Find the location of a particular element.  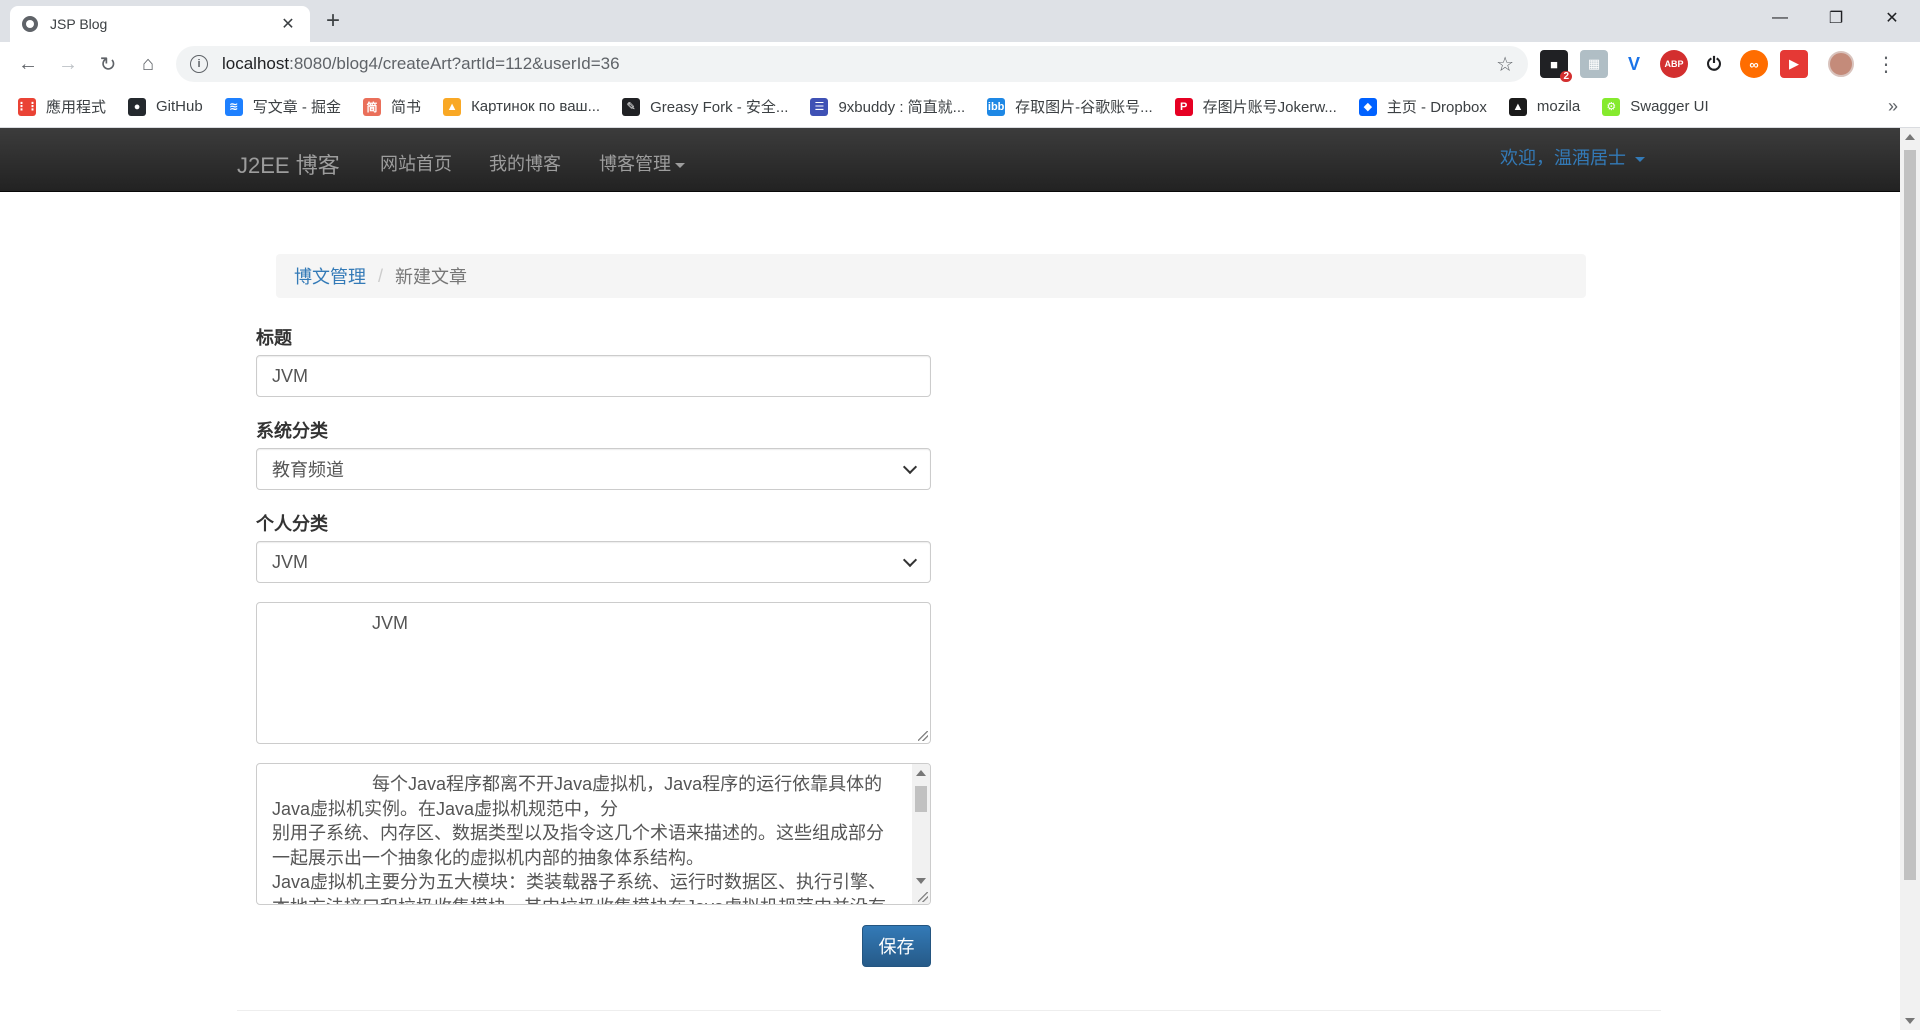

extension-vimeo-icon: V is located at coordinates (1634, 64).